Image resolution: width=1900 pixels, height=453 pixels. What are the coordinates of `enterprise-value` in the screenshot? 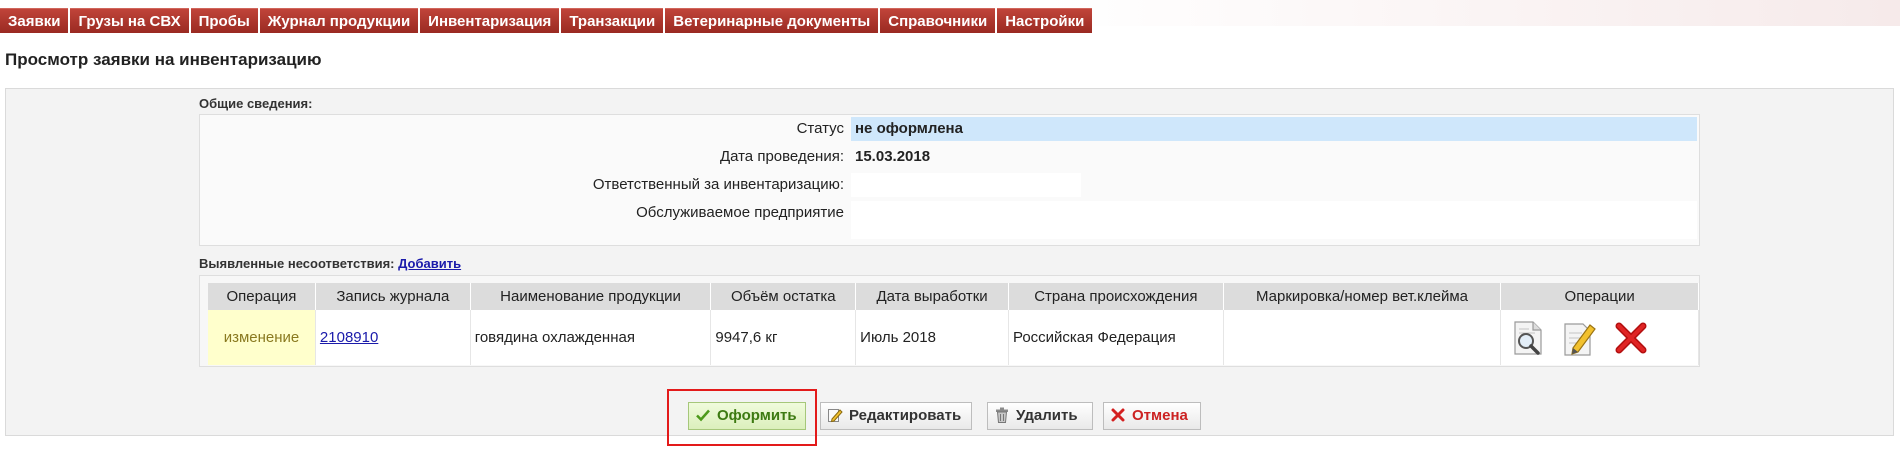 It's located at (1274, 220).